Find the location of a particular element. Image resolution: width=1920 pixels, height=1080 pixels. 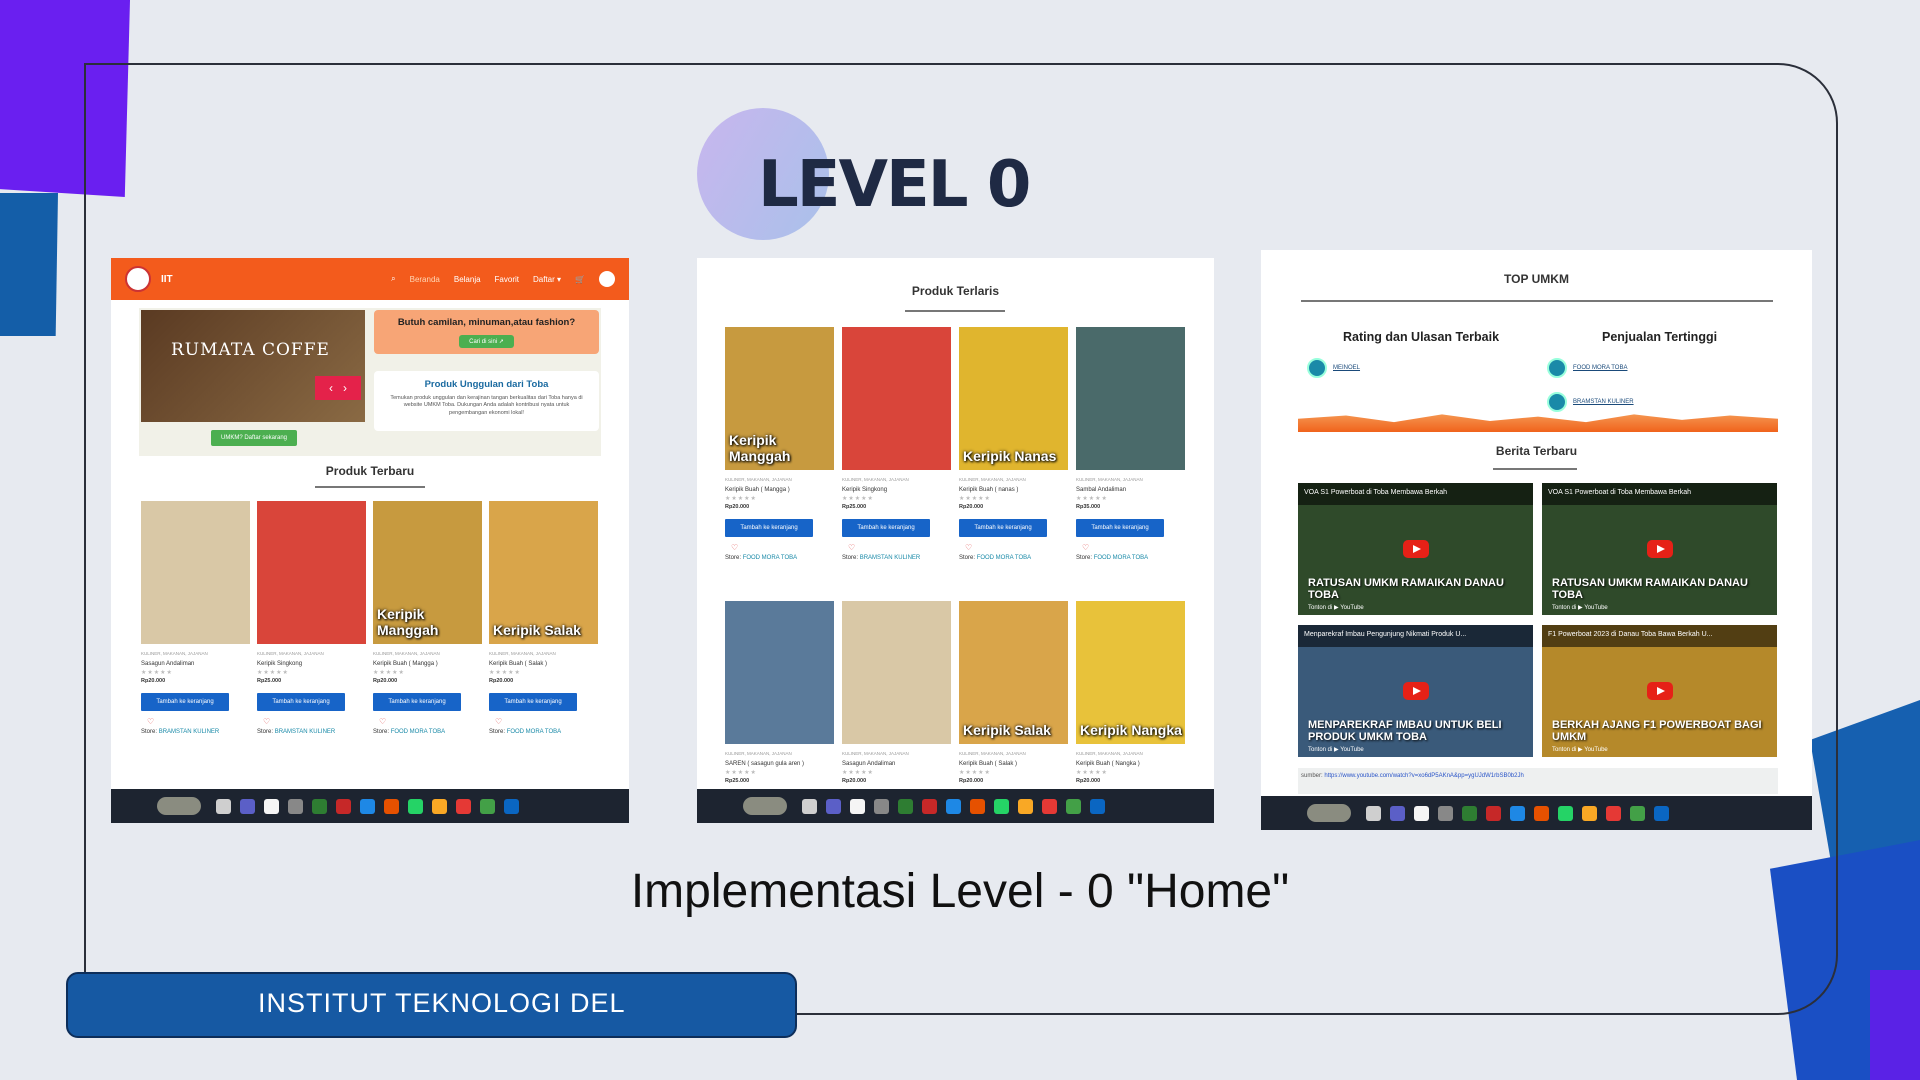

sales-umkm-item: BRAMSTAN KULINER is located at coordinates (1590, 402).